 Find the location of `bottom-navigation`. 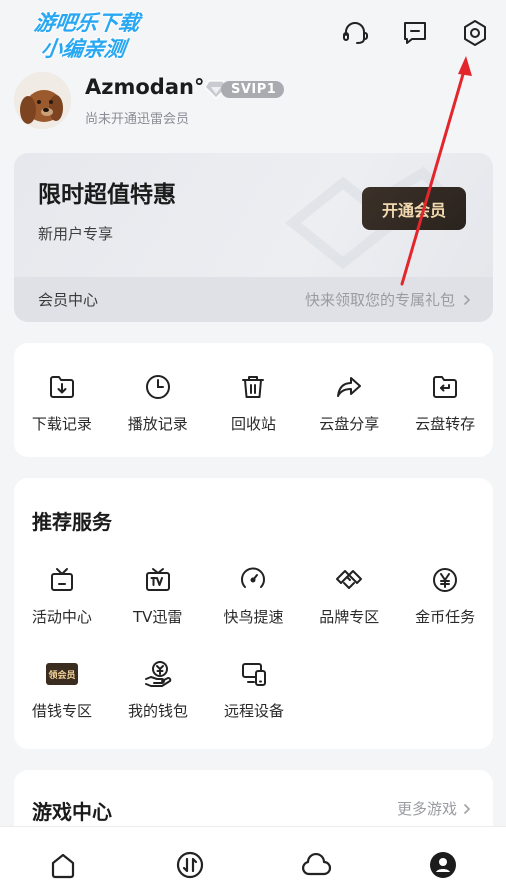

bottom-navigation is located at coordinates (253, 861).